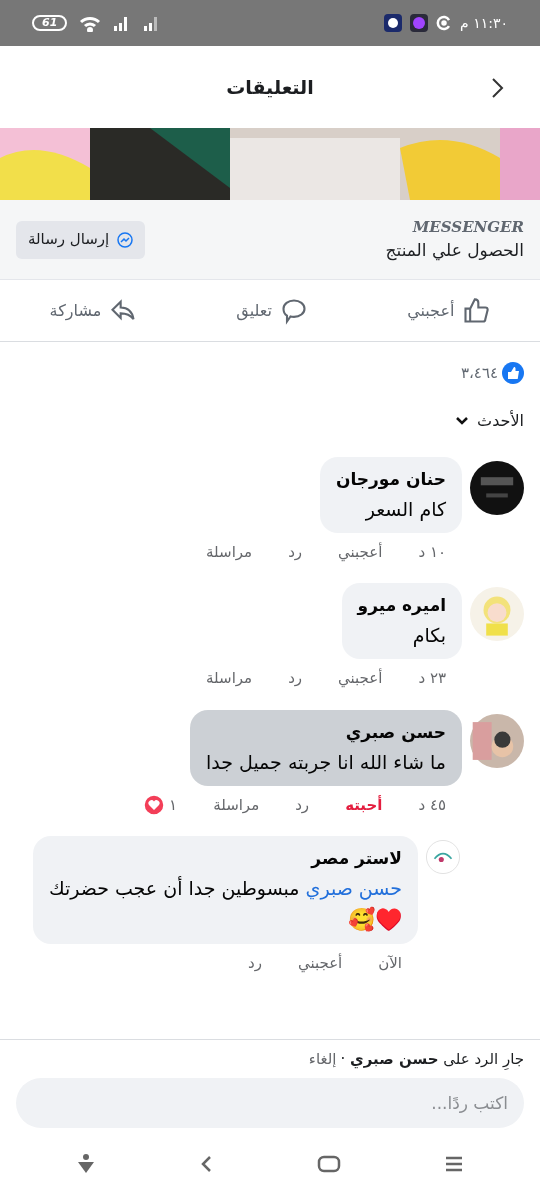 This screenshot has width=540, height=1200. What do you see at coordinates (489, 420) in the screenshot?
I see `sort-dropdown: الأحدث` at bounding box center [489, 420].